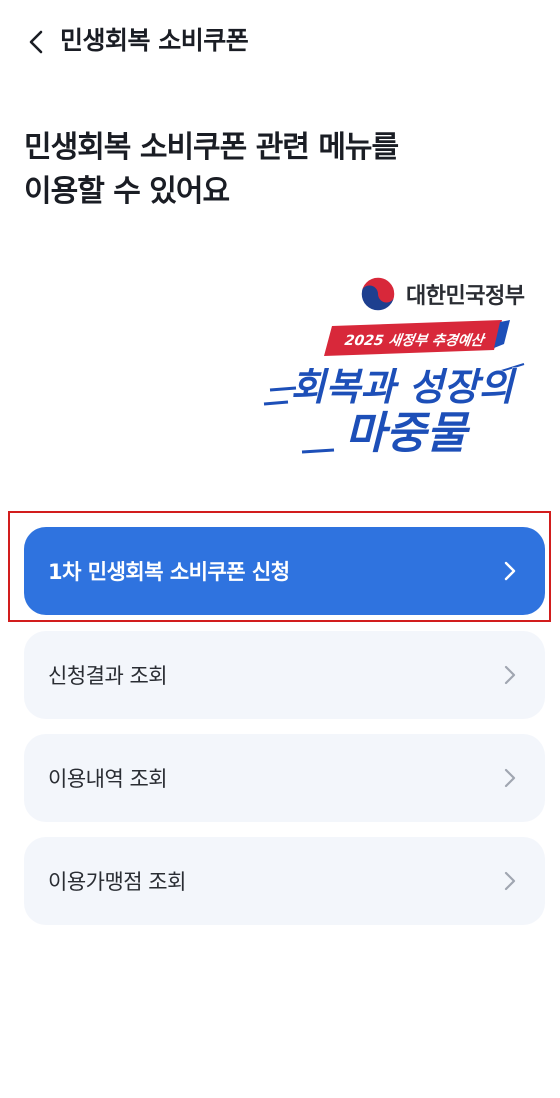  Describe the element at coordinates (415, 341) in the screenshot. I see `ribbon-text: 2025 새정부 추경예산` at that location.